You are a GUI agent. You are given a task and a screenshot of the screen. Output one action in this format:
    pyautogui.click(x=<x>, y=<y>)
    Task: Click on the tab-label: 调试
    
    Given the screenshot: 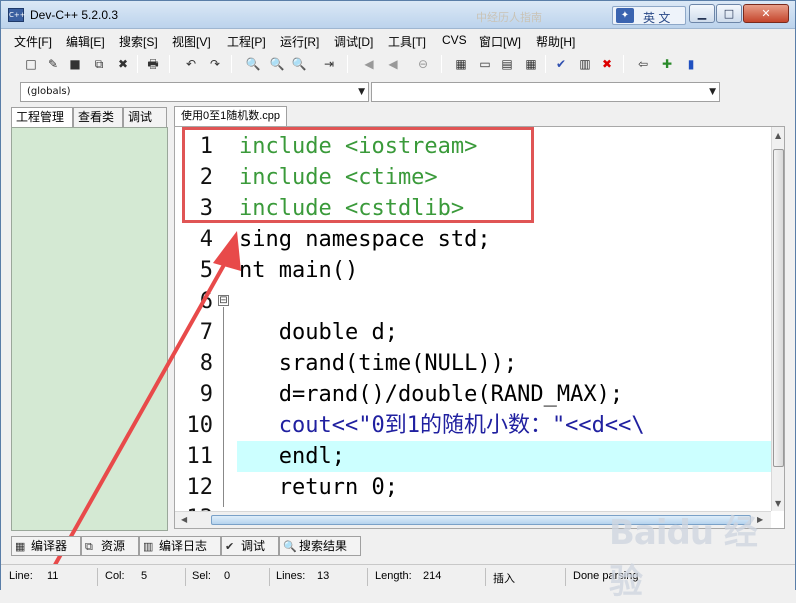 What is the action you would take?
    pyautogui.click(x=253, y=546)
    